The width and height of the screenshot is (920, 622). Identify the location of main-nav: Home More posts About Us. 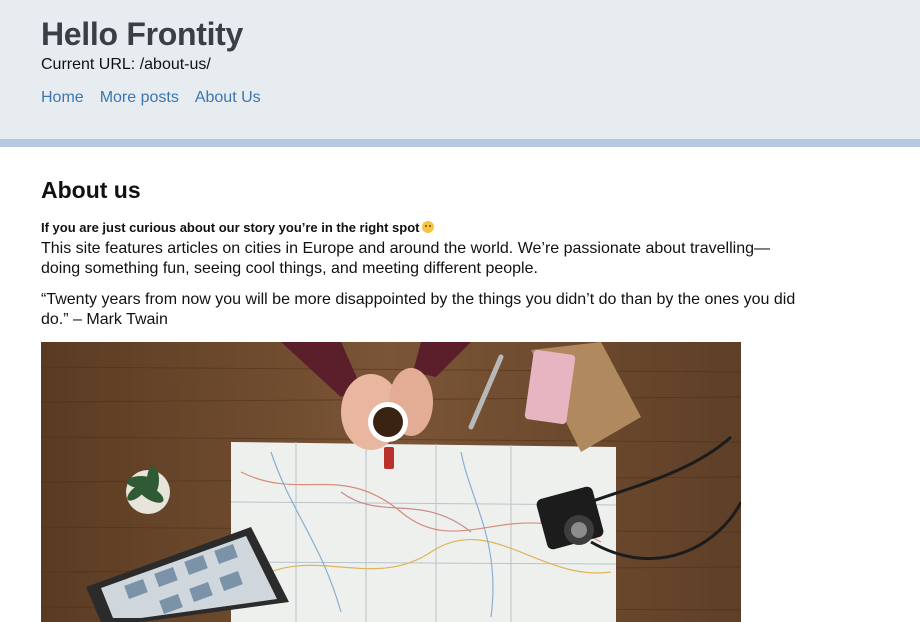
(151, 98).